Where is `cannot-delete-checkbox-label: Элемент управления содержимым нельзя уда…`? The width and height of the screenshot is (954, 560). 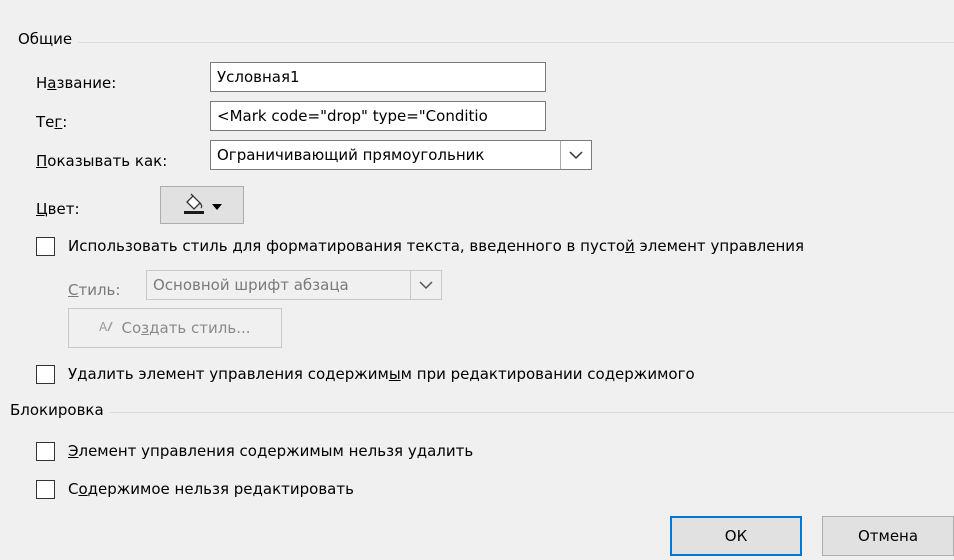 cannot-delete-checkbox-label: Элемент управления содержимым нельзя уда… is located at coordinates (271, 451).